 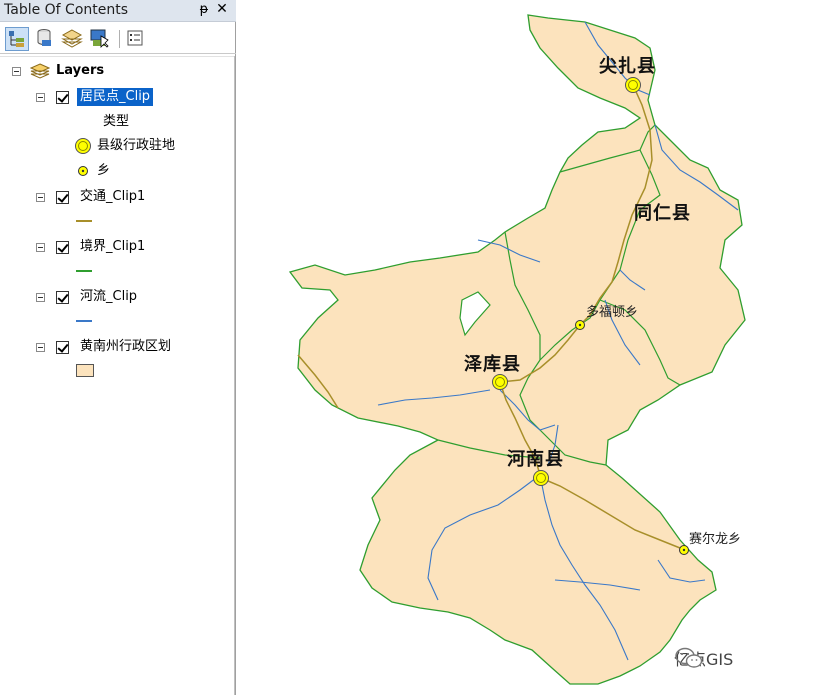 I want to click on watermark: 亿点GIS, so click(x=703, y=658).